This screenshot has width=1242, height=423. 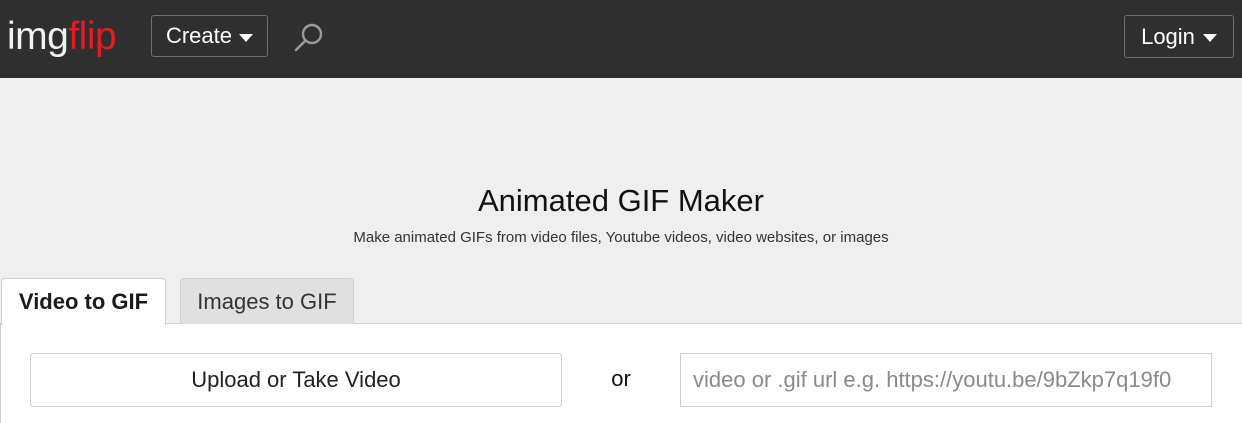 I want to click on login-menu-button: Login, so click(x=1179, y=36).